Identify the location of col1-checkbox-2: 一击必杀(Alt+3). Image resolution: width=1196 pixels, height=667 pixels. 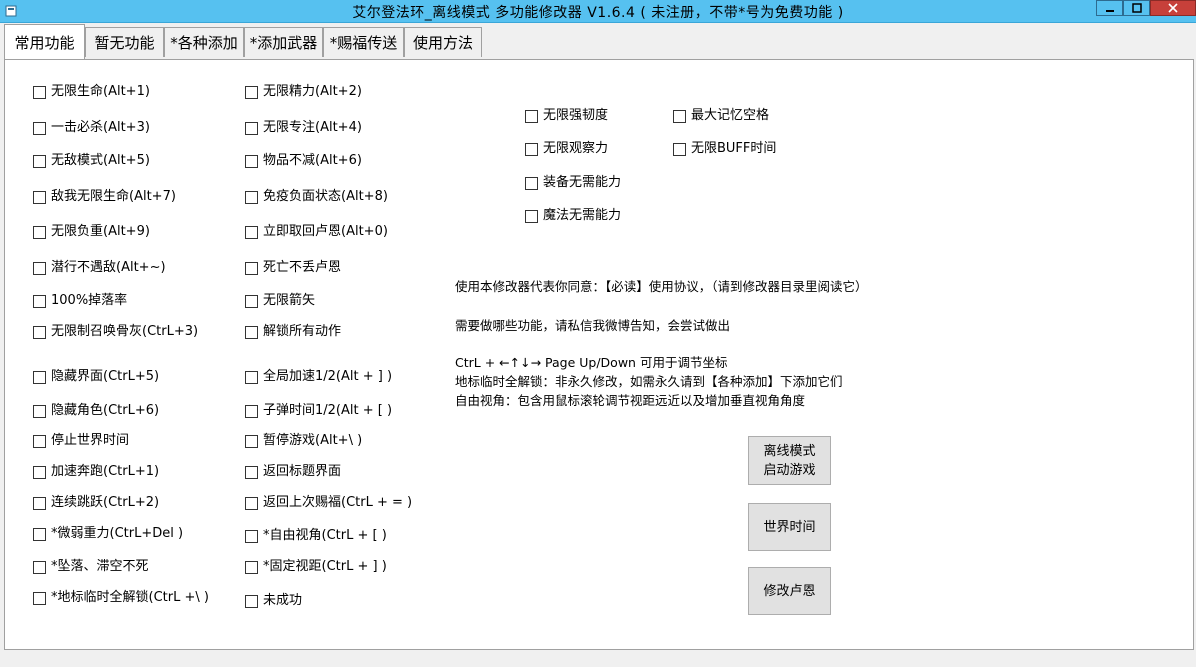
(91, 128).